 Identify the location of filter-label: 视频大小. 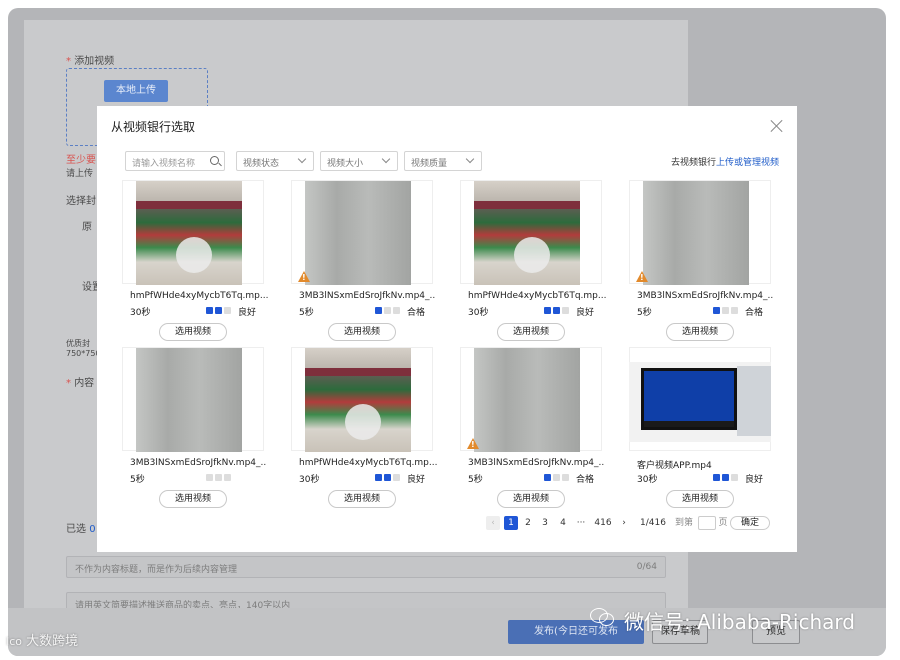
(345, 164).